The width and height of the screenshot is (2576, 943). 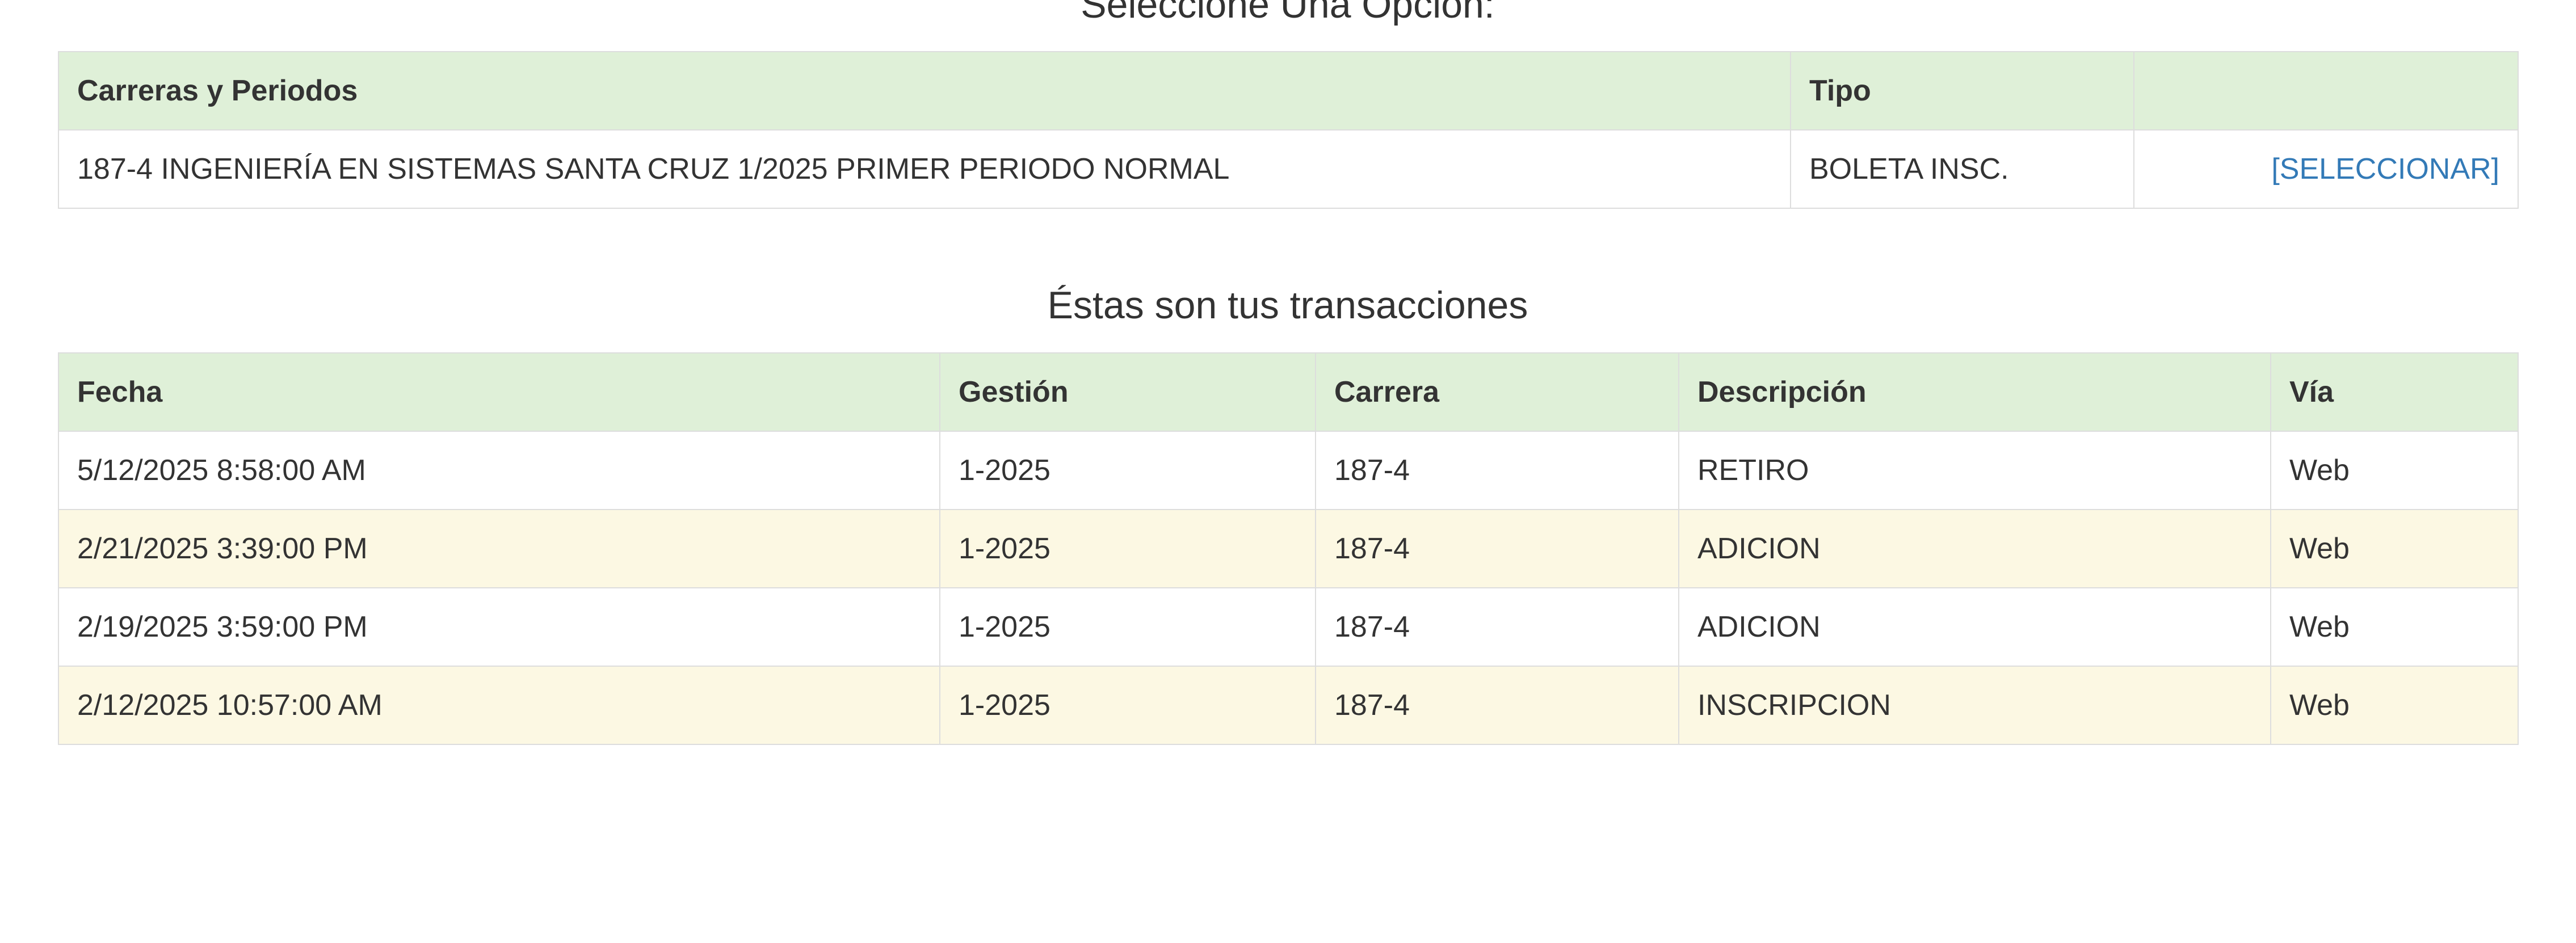 What do you see at coordinates (1127, 392) in the screenshot?
I see `column-header-gestion: Gestión` at bounding box center [1127, 392].